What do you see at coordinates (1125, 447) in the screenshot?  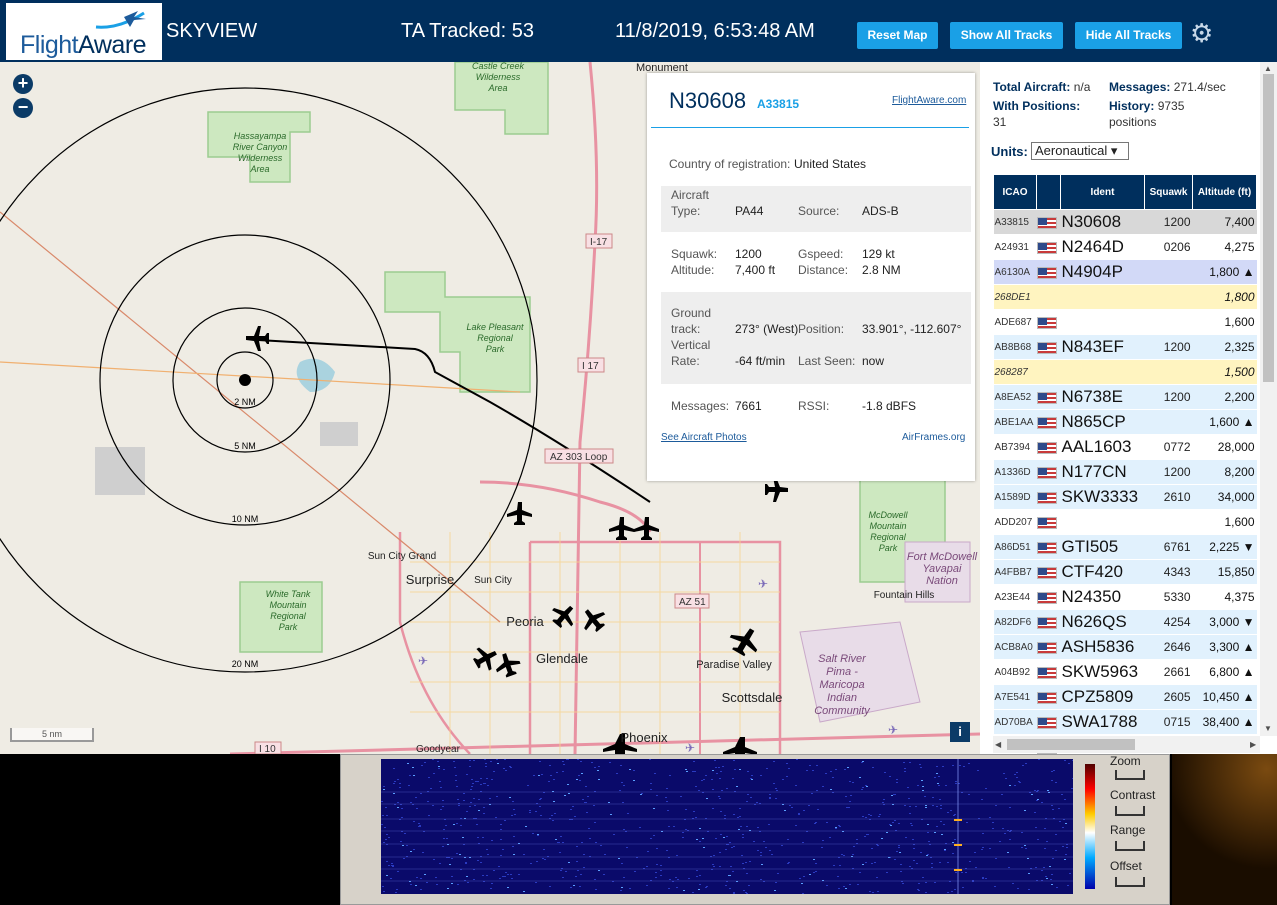 I see `table-row: AB7394 AAL1603 0772 28,000` at bounding box center [1125, 447].